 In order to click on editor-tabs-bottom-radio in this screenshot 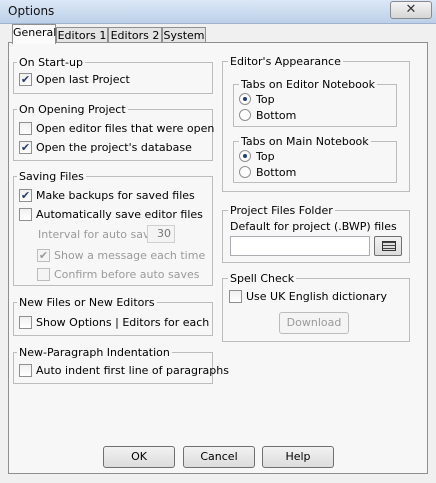, I will do `click(245, 115)`.